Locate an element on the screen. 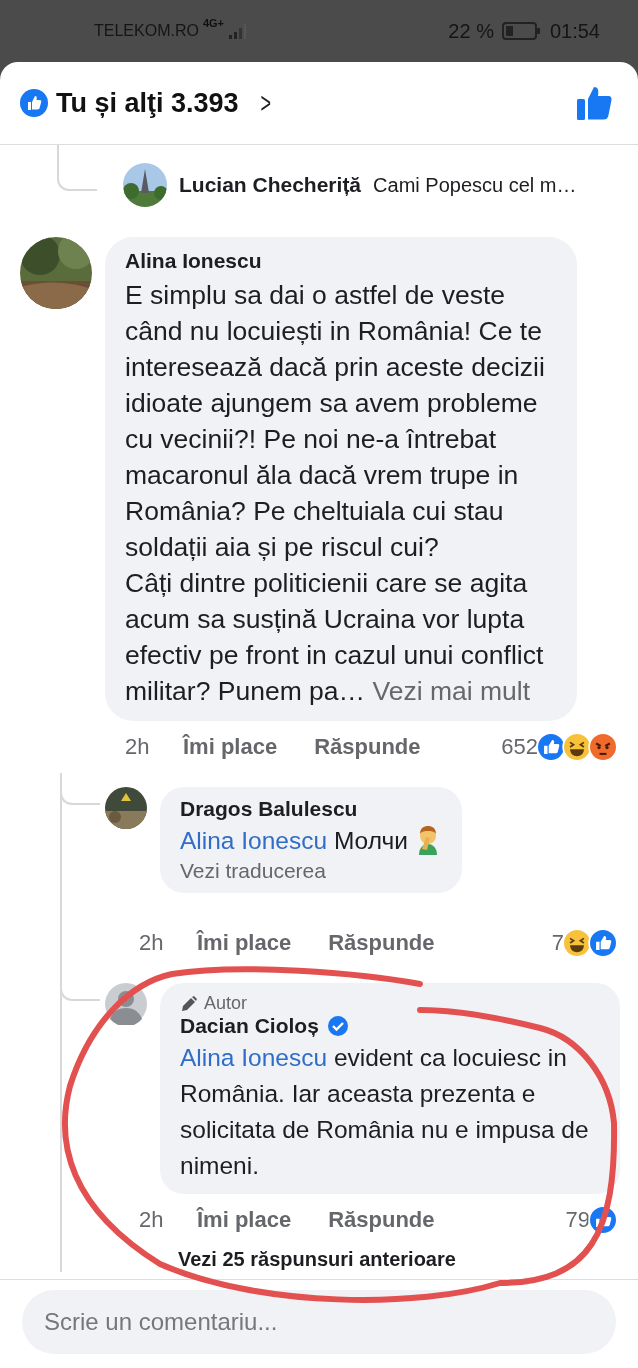 The image size is (638, 1368). see-translation-link: Vezi traducerea is located at coordinates (311, 871).